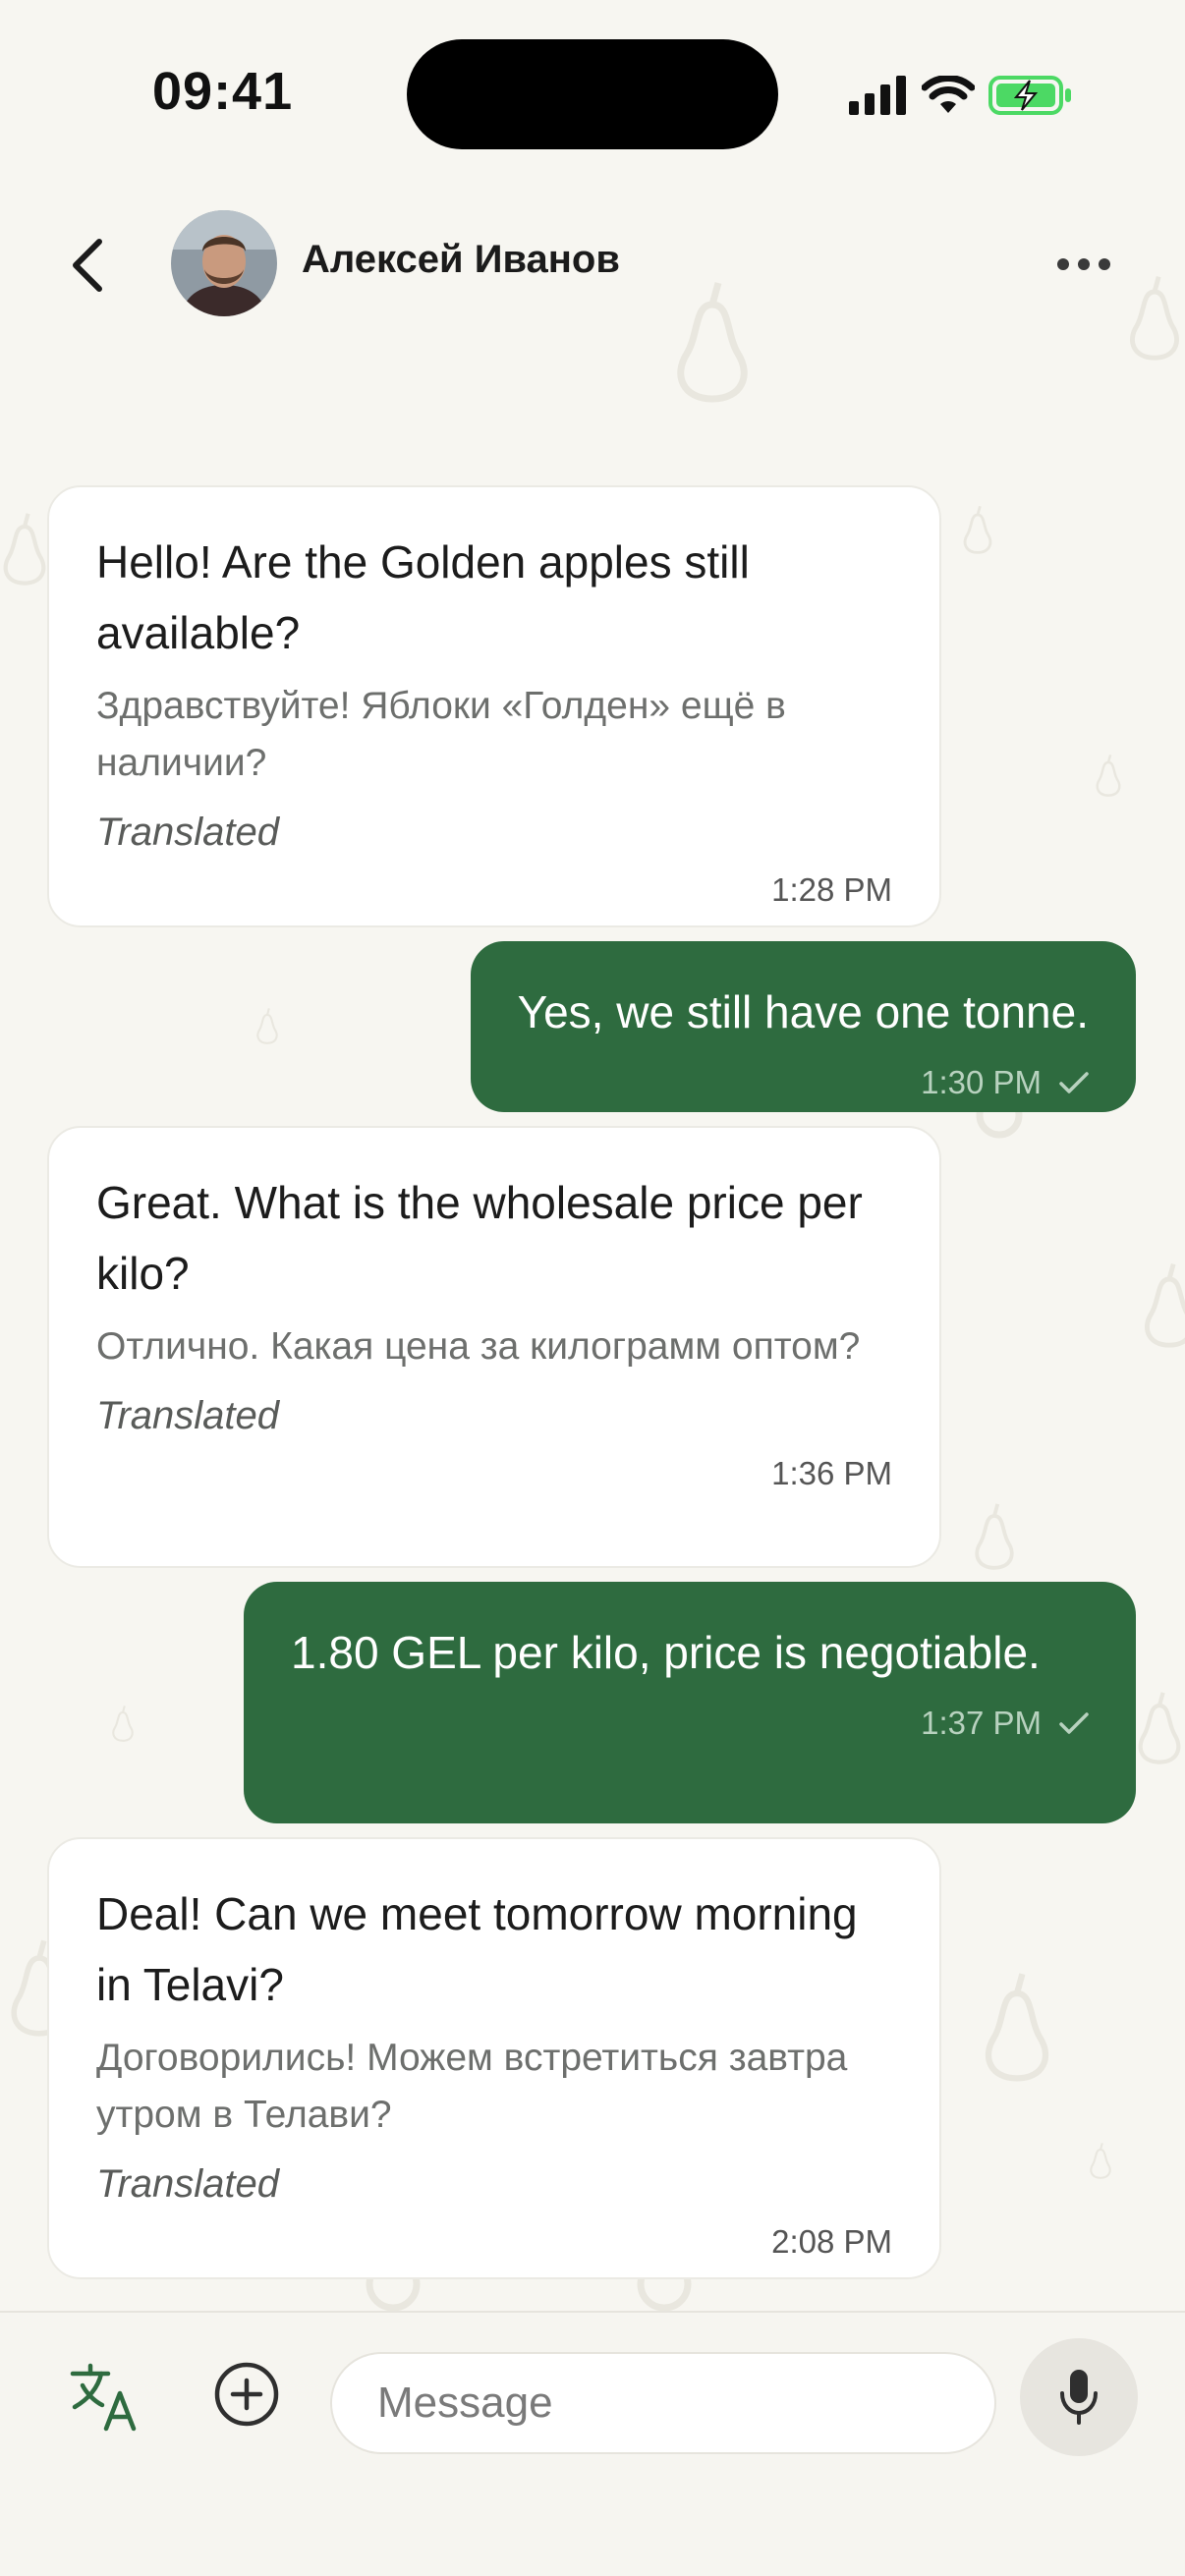 The width and height of the screenshot is (1185, 2576). I want to click on back-button, so click(88, 265).